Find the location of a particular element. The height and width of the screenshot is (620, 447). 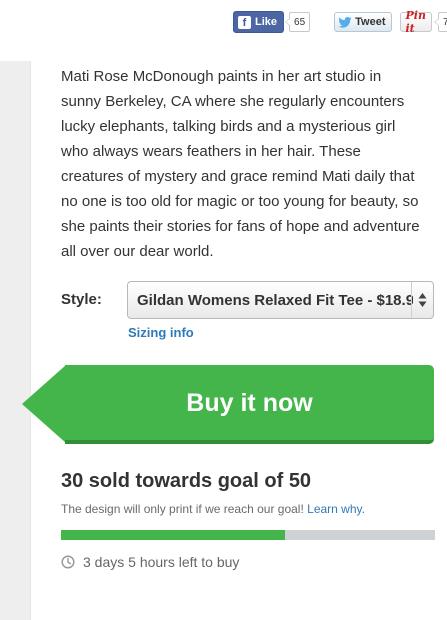

pinterest-pin-label: Pin it is located at coordinates (415, 22).